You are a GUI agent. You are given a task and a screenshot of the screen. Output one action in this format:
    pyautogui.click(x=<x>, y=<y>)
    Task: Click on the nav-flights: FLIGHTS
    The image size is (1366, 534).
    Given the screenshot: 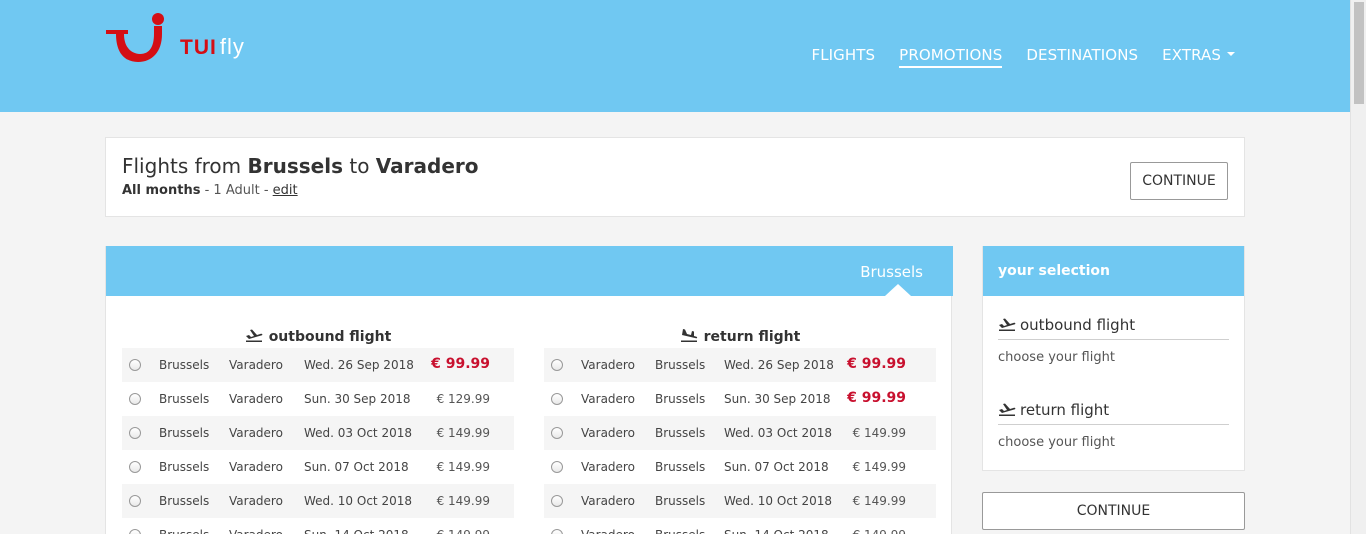 What is the action you would take?
    pyautogui.click(x=843, y=57)
    